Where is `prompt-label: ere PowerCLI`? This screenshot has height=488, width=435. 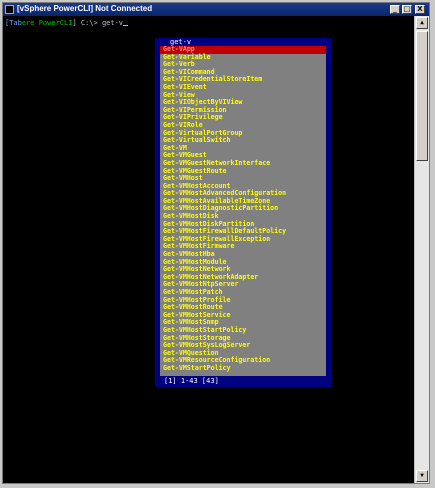
prompt-label: ere PowerCLI is located at coordinates (47, 23).